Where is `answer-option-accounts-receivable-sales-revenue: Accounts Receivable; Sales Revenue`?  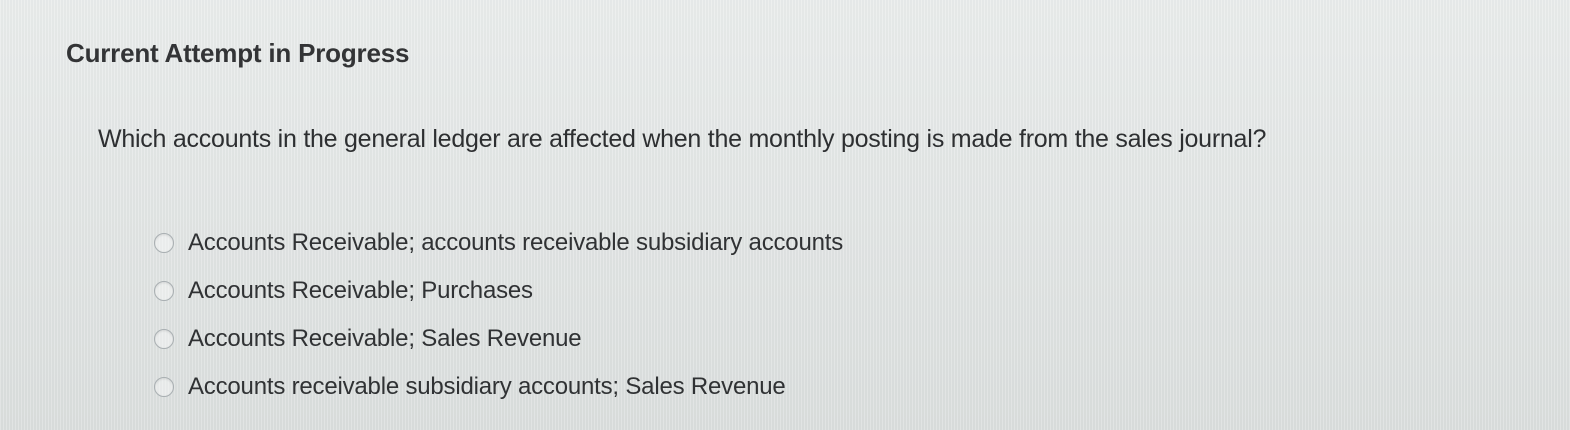 answer-option-accounts-receivable-sales-revenue: Accounts Receivable; Sales Revenue is located at coordinates (498, 339).